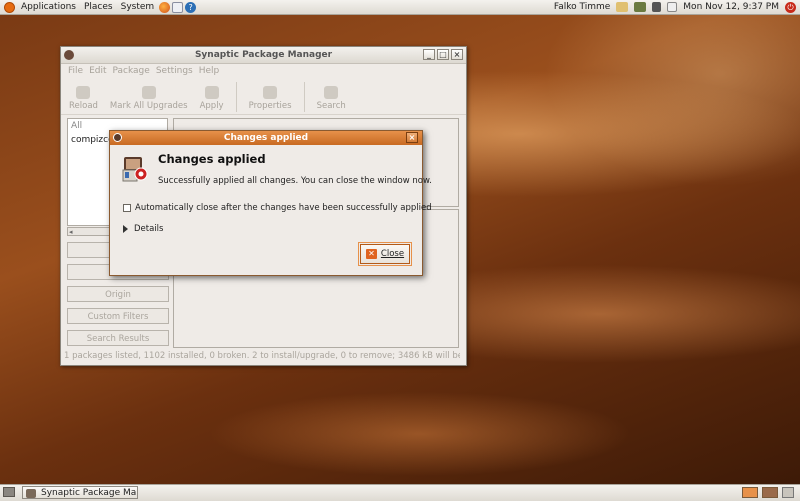  Describe the element at coordinates (331, 92) in the screenshot. I see `search-icon` at that location.